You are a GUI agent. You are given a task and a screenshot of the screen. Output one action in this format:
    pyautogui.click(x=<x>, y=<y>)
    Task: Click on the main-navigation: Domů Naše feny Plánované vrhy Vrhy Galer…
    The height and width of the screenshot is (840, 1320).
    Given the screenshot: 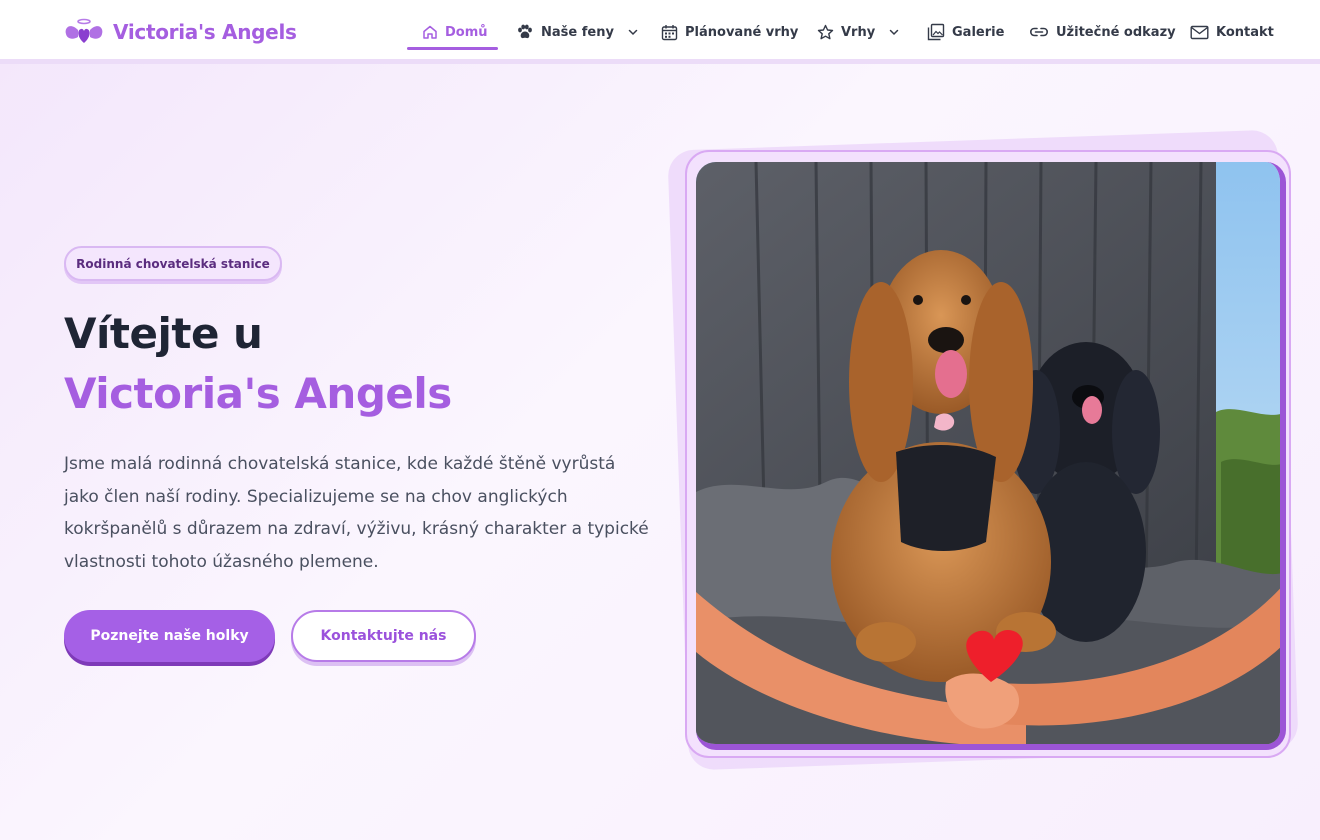 What is the action you would take?
    pyautogui.click(x=660, y=32)
    